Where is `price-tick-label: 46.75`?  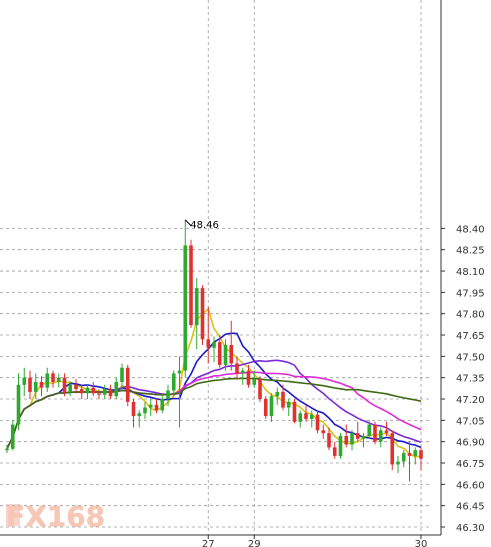
price-tick-label: 46.75 is located at coordinates (470, 464).